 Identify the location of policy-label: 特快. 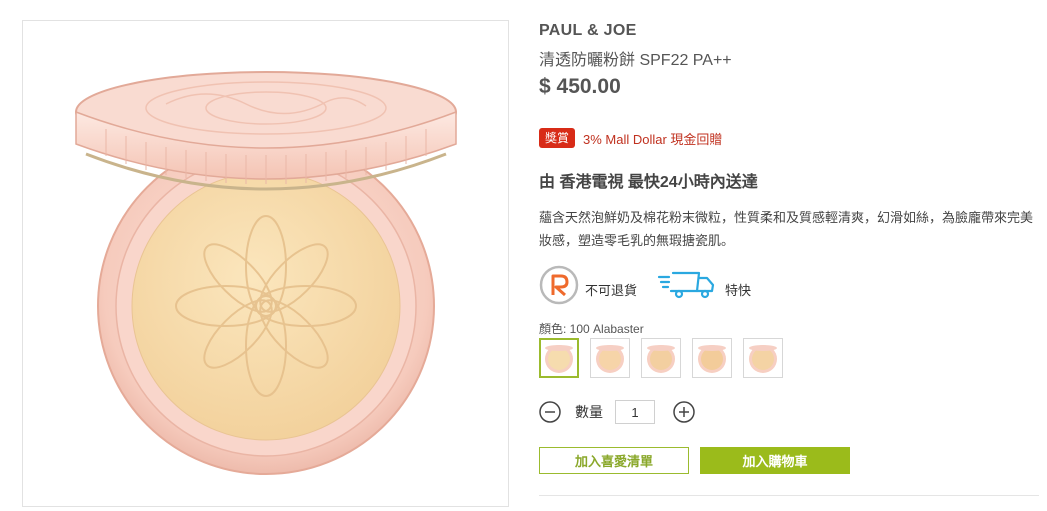
(738, 290).